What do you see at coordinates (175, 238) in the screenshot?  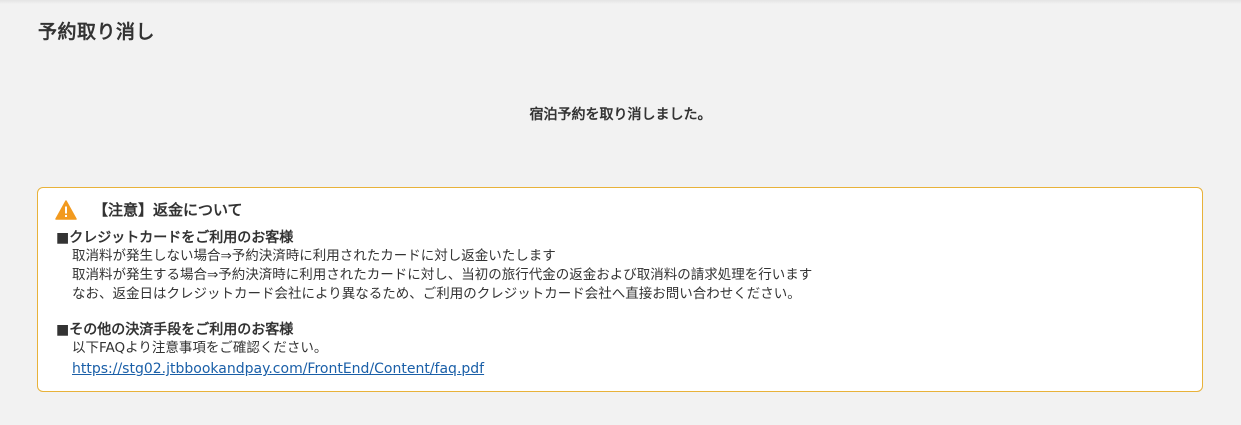 I see `credit-card-section-heading: ■クレジットカードをご利用のお客様` at bounding box center [175, 238].